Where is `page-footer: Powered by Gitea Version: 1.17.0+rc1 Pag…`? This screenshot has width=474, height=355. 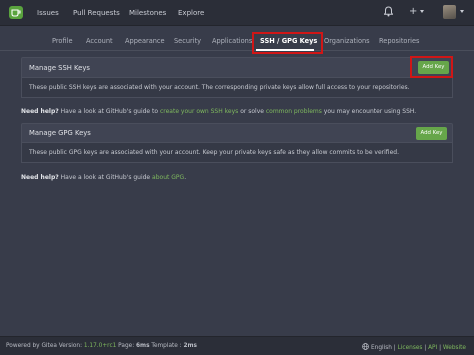 page-footer: Powered by Gitea Version: 1.17.0+rc1 Pag… is located at coordinates (237, 345).